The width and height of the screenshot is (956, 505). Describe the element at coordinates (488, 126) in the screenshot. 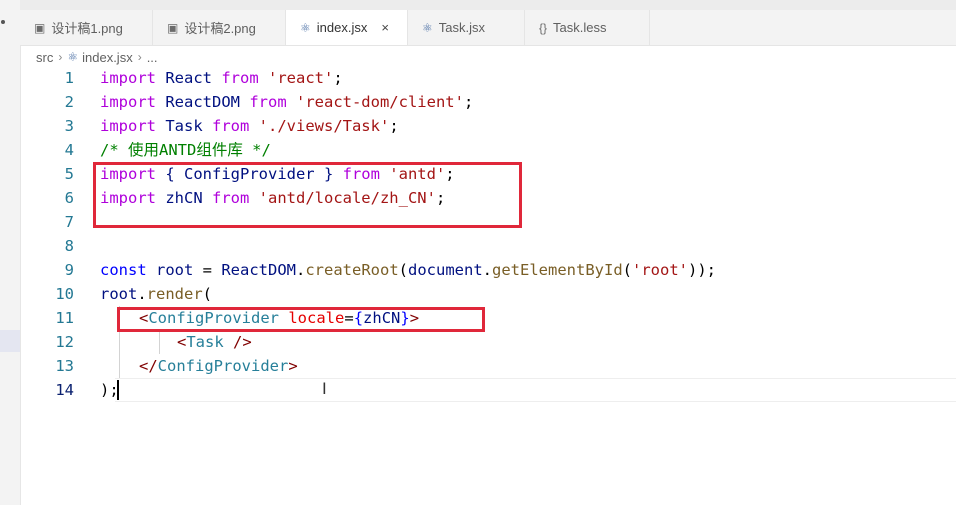

I see `code-line: 3 import Task from './views/Task';` at that location.